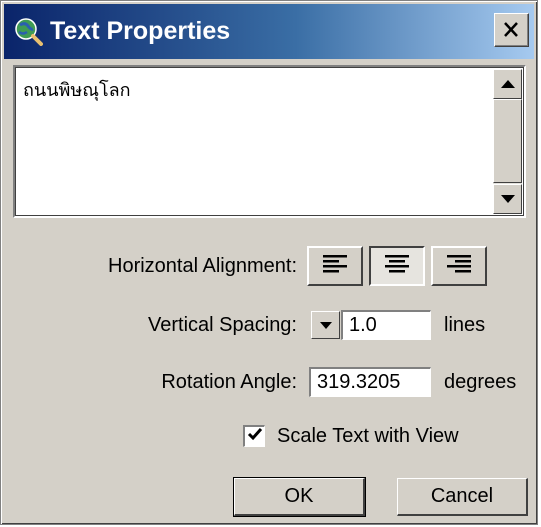 The width and height of the screenshot is (541, 527). I want to click on arrow-up-icon, so click(507, 84).